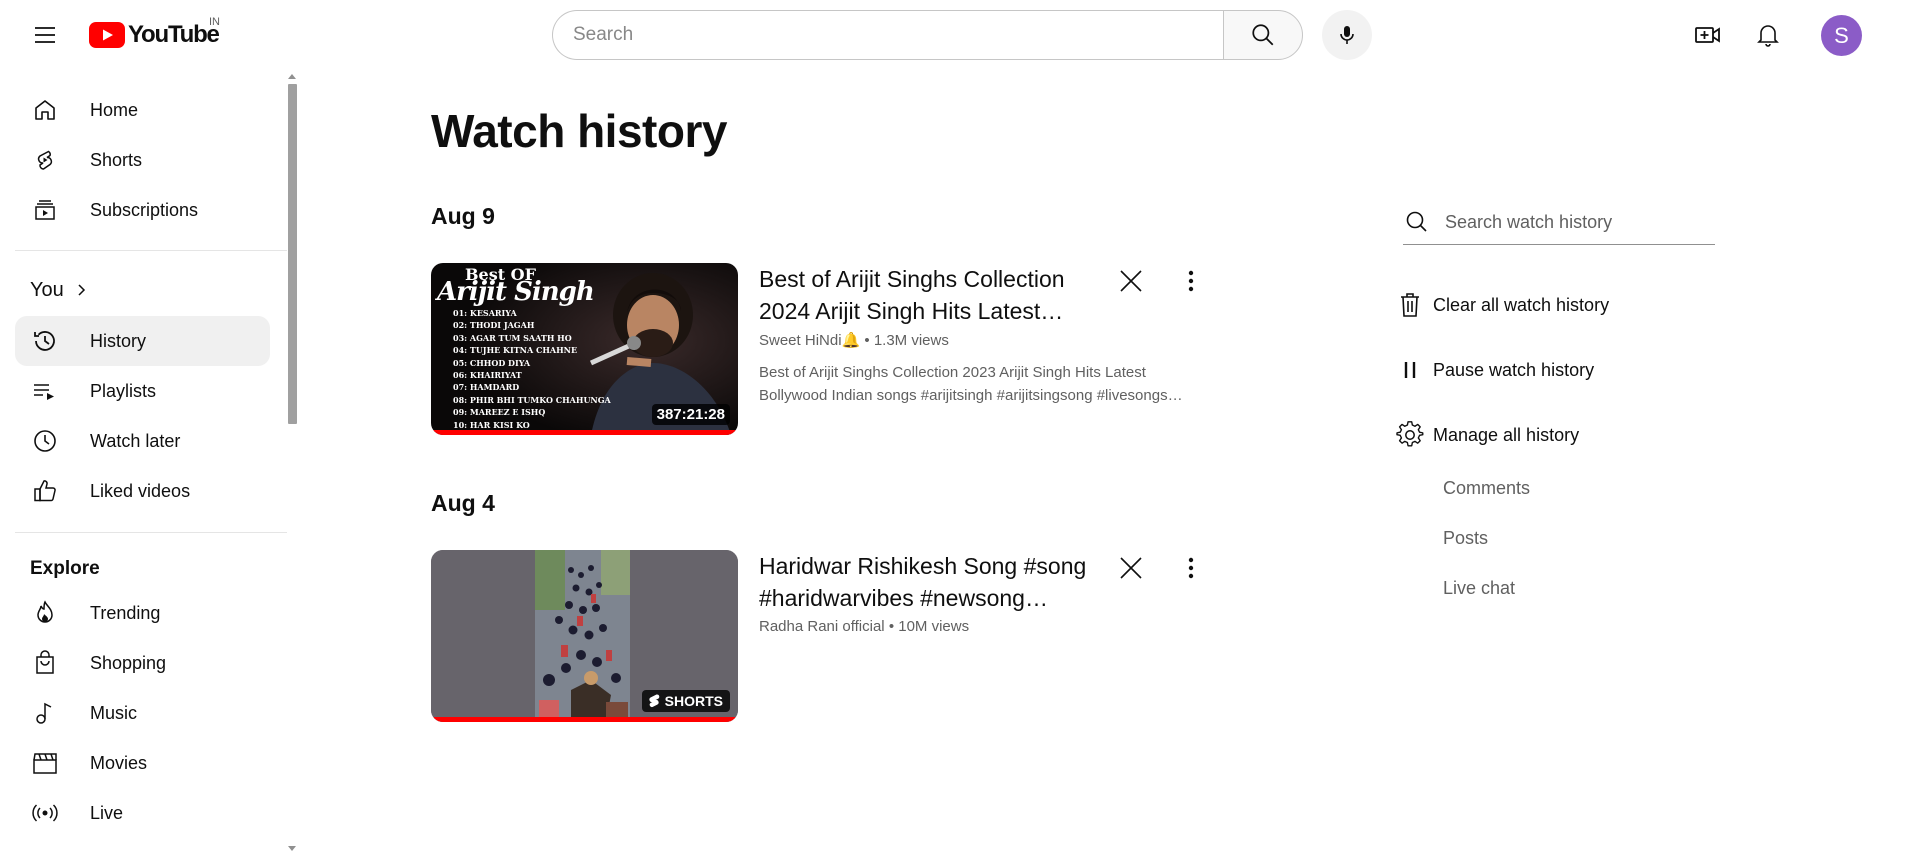 The height and width of the screenshot is (857, 1920). What do you see at coordinates (492, 362) in the screenshot?
I see `track-line: 05: CHHOD DIYA` at bounding box center [492, 362].